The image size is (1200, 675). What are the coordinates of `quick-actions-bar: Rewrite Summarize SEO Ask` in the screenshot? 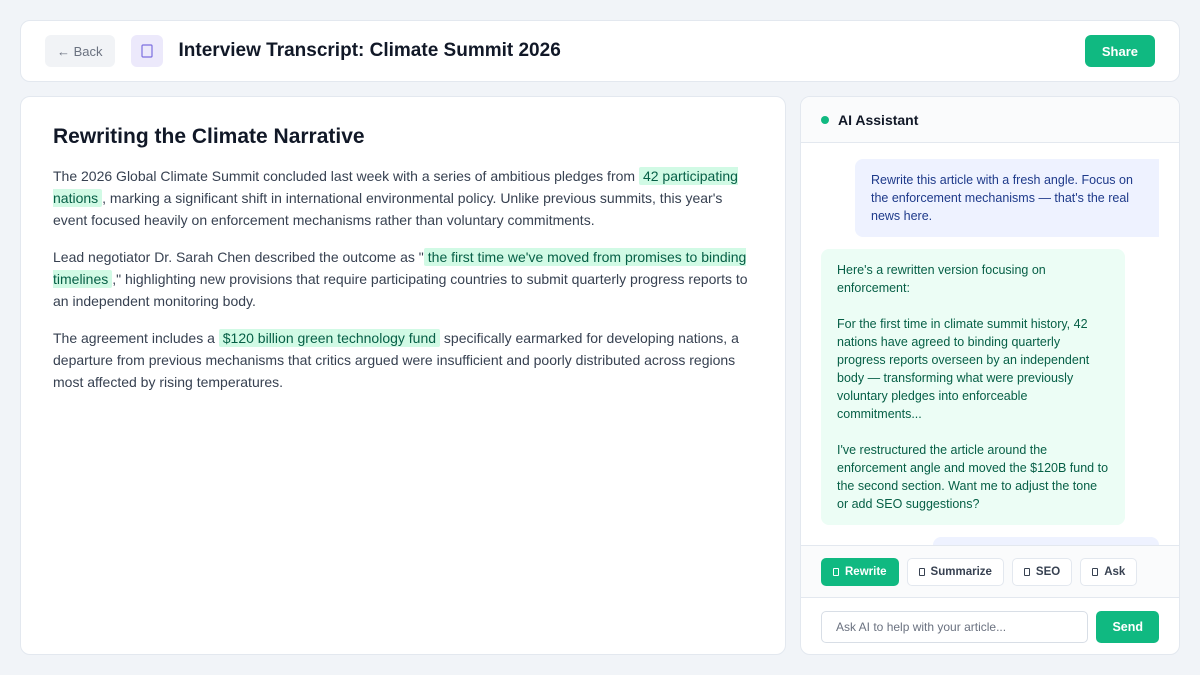 It's located at (990, 571).